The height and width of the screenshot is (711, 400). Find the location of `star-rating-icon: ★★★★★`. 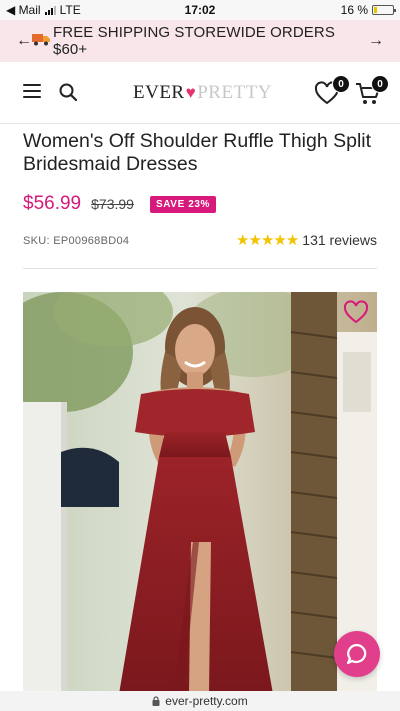

star-rating-icon: ★★★★★ is located at coordinates (267, 240).